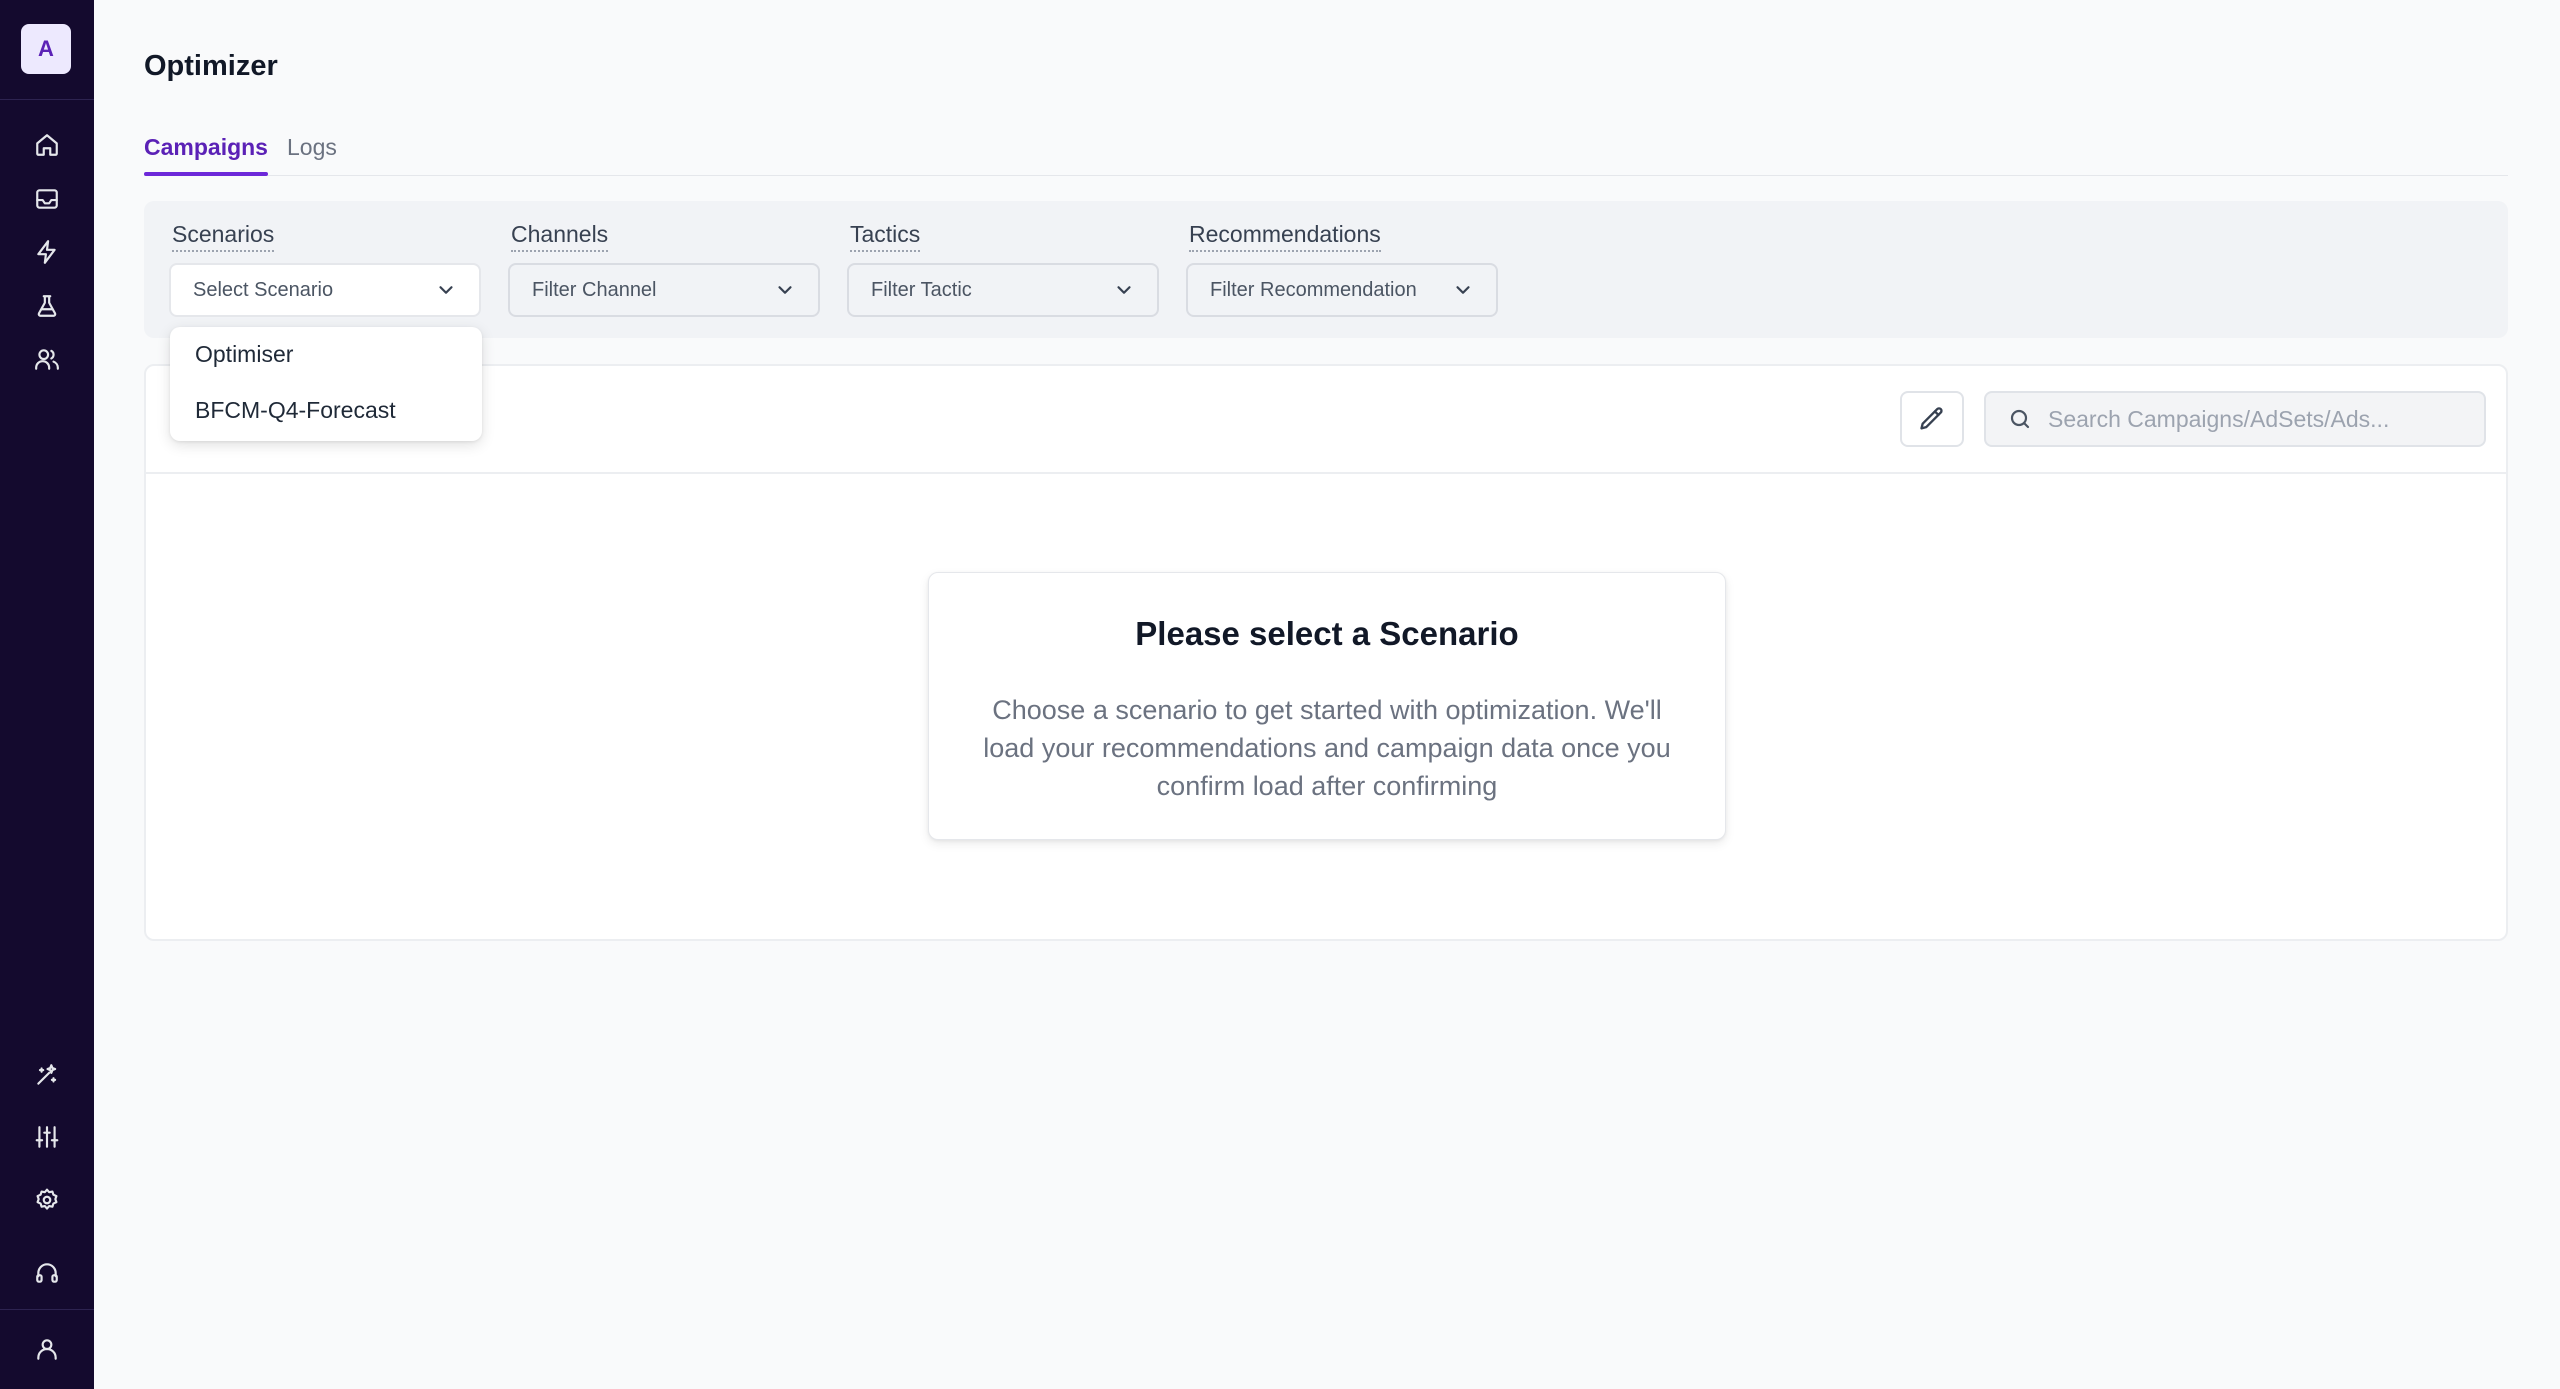 This screenshot has width=2560, height=1389. I want to click on channels-filter: Channels Filter Channel, so click(664, 269).